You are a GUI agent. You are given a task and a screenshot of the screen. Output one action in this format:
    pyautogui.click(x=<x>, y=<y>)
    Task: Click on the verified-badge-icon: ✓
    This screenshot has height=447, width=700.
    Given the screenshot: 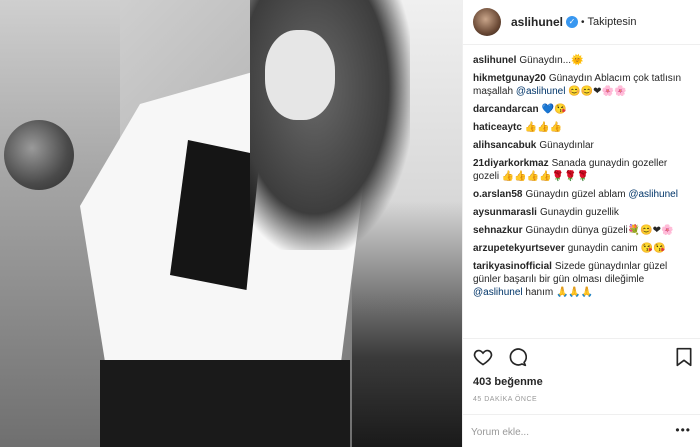 What is the action you would take?
    pyautogui.click(x=572, y=22)
    